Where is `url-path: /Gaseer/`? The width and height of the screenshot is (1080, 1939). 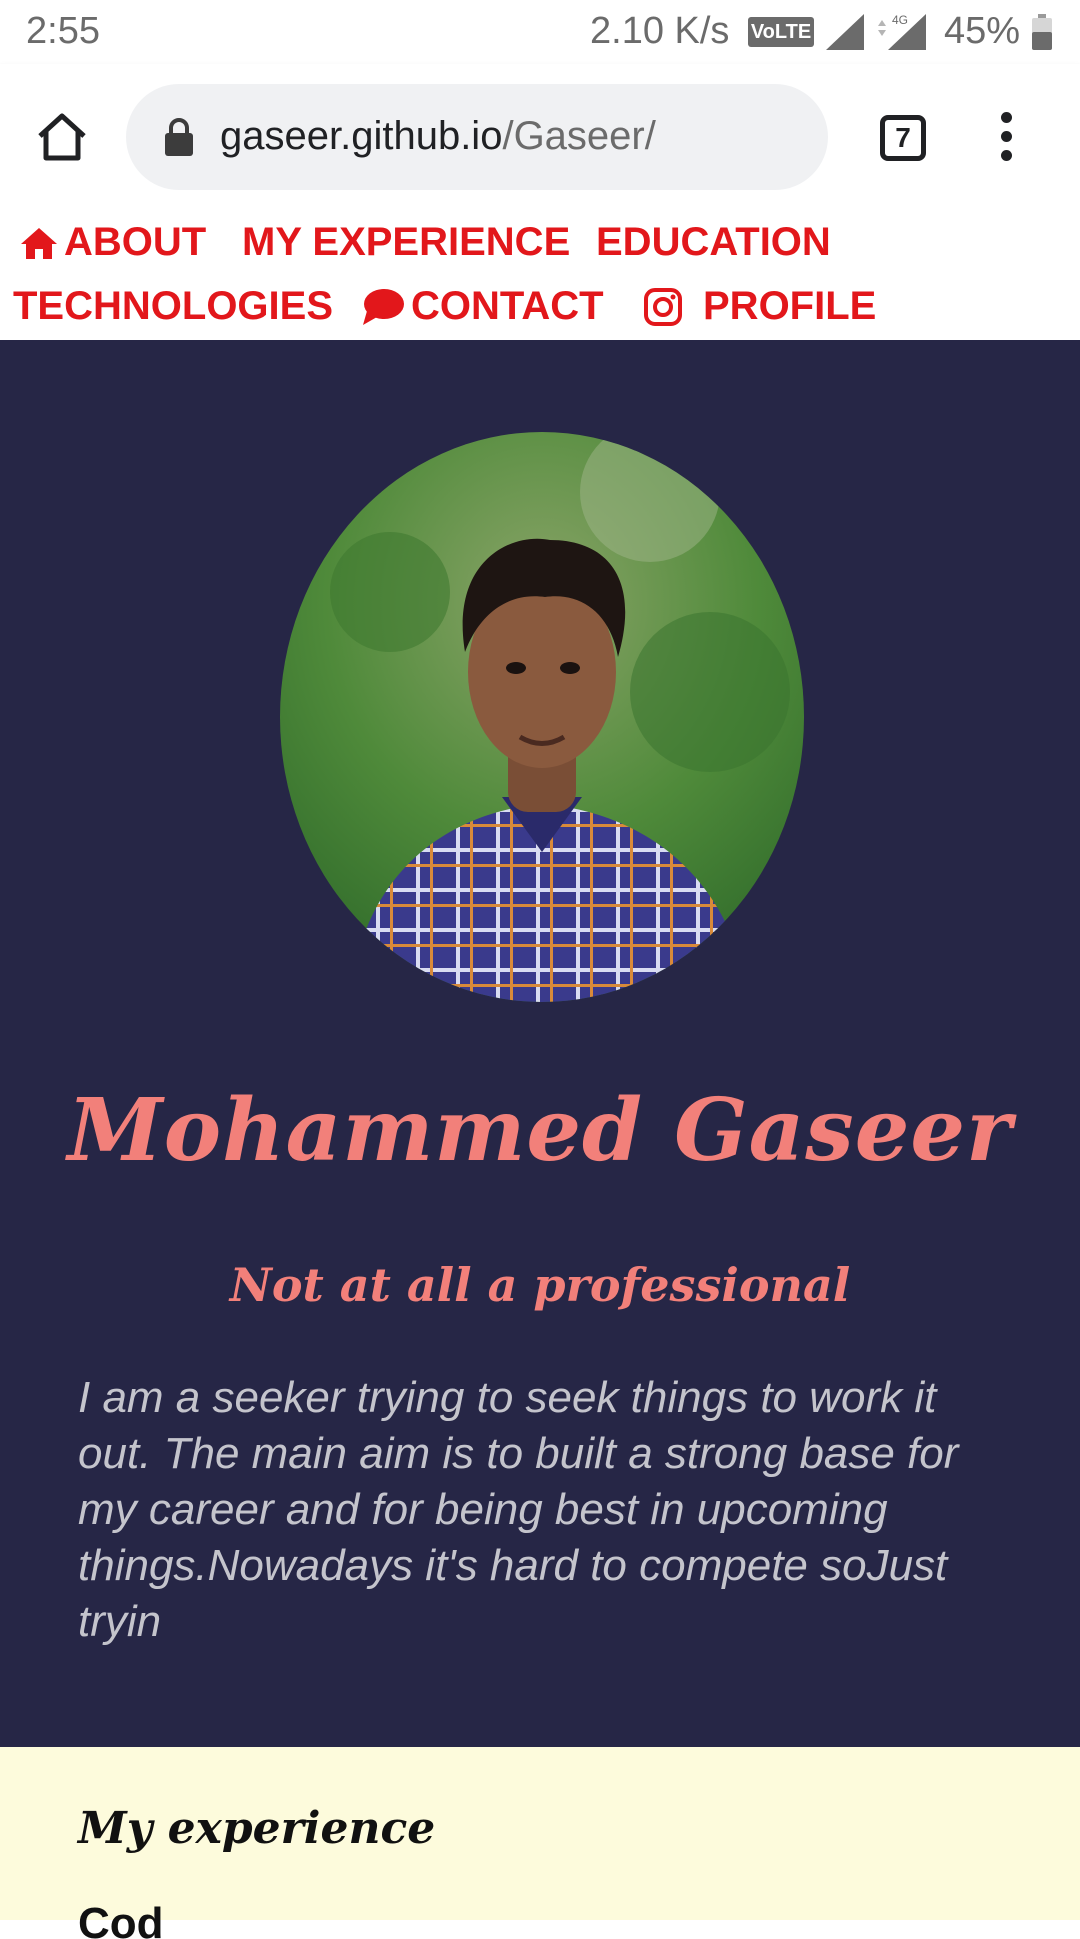
url-path: /Gaseer/ is located at coordinates (579, 136).